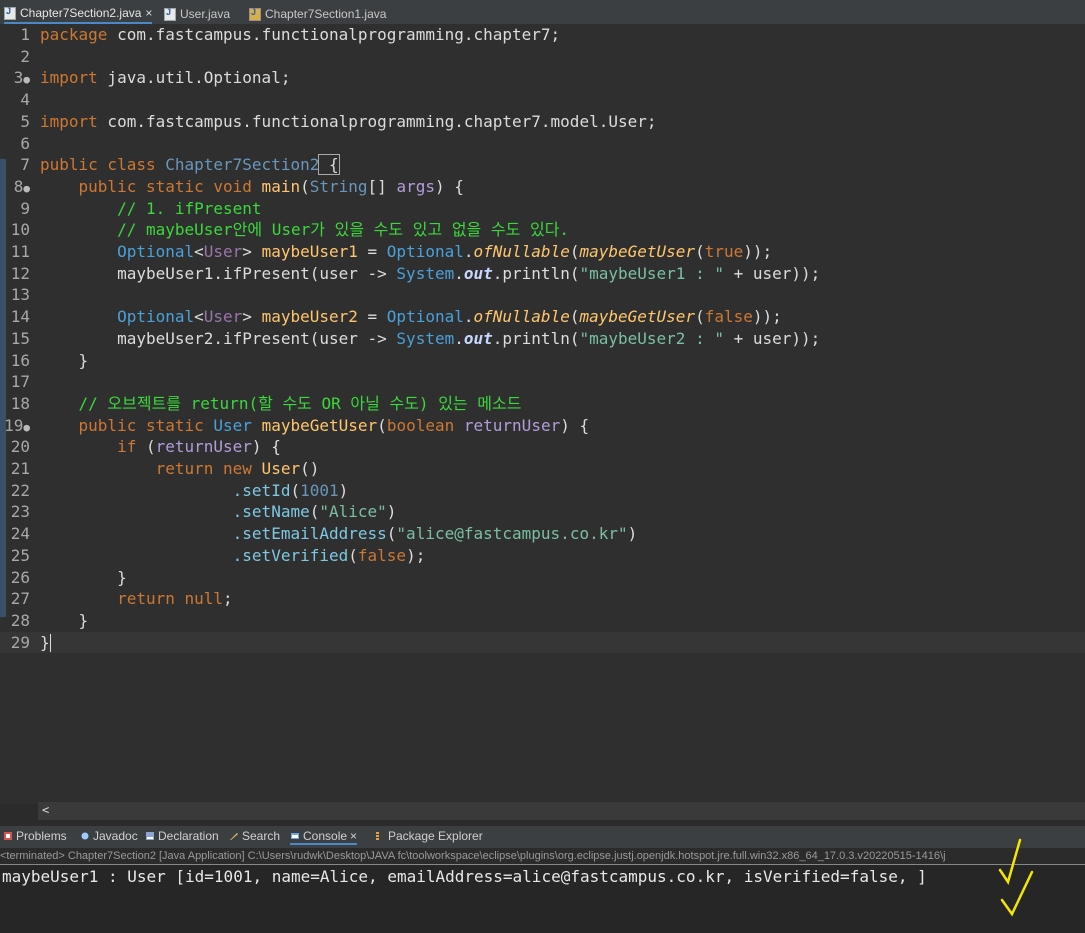  Describe the element at coordinates (25, 56) in the screenshot. I see `code-line: 2` at that location.